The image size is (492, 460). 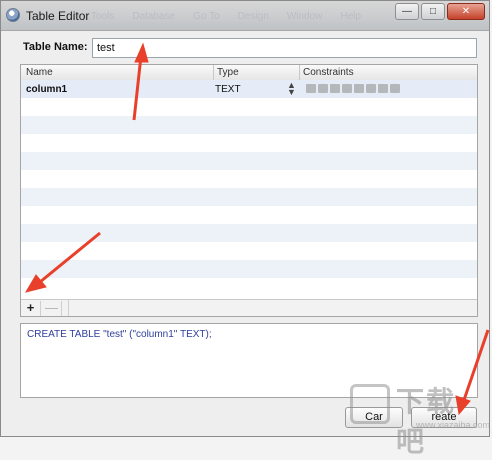 I want to click on index-icon, so click(x=347, y=88).